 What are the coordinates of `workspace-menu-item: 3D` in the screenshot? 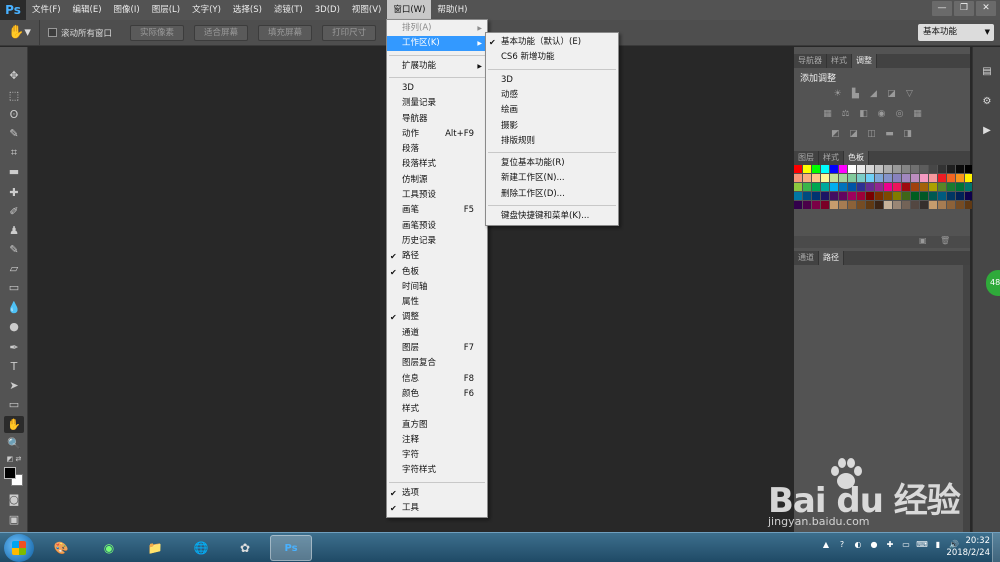 It's located at (552, 80).